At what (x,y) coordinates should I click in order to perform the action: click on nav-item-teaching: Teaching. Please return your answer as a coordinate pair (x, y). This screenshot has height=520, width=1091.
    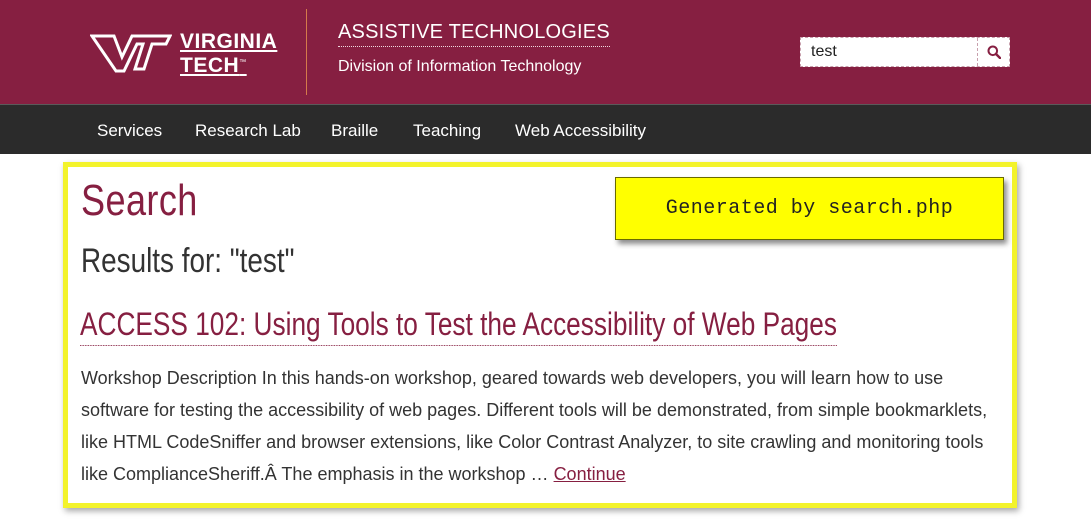
    Looking at the image, I should click on (447, 131).